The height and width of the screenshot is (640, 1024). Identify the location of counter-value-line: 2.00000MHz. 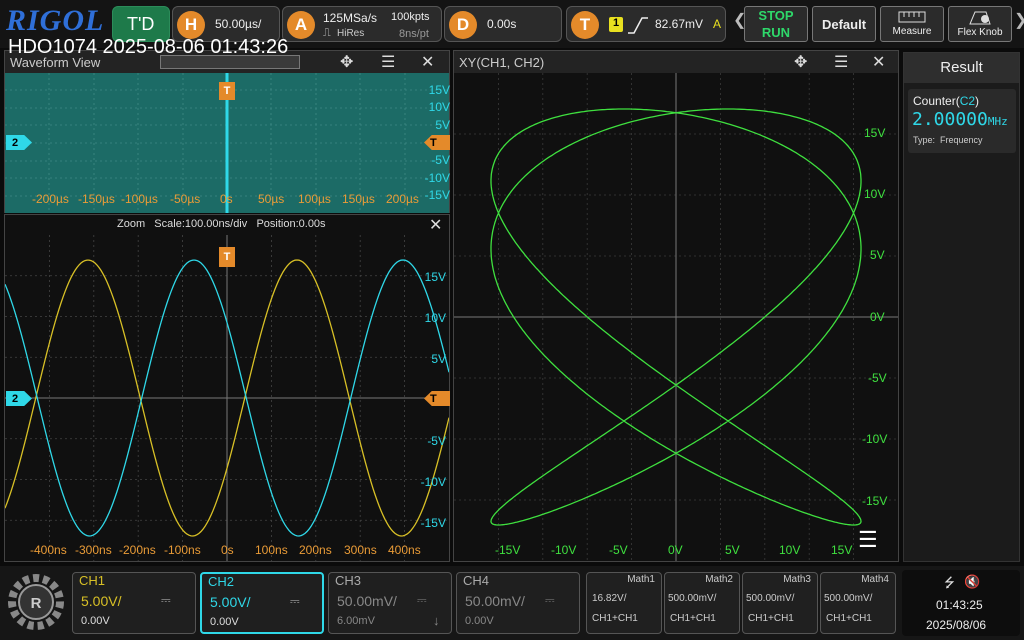
(960, 119).